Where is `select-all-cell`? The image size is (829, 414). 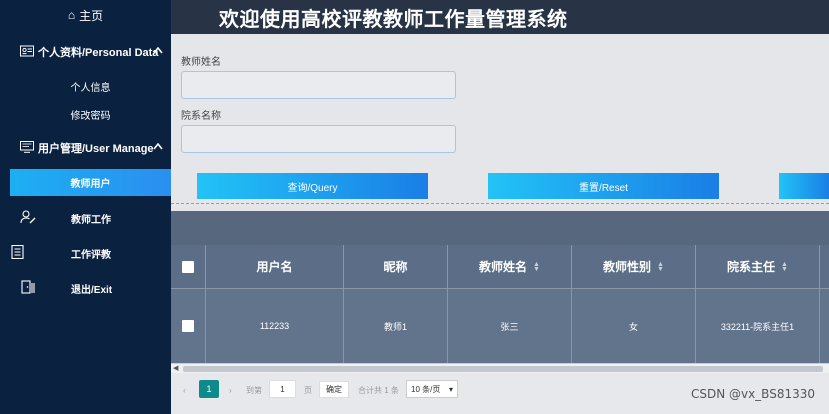 select-all-cell is located at coordinates (188, 266).